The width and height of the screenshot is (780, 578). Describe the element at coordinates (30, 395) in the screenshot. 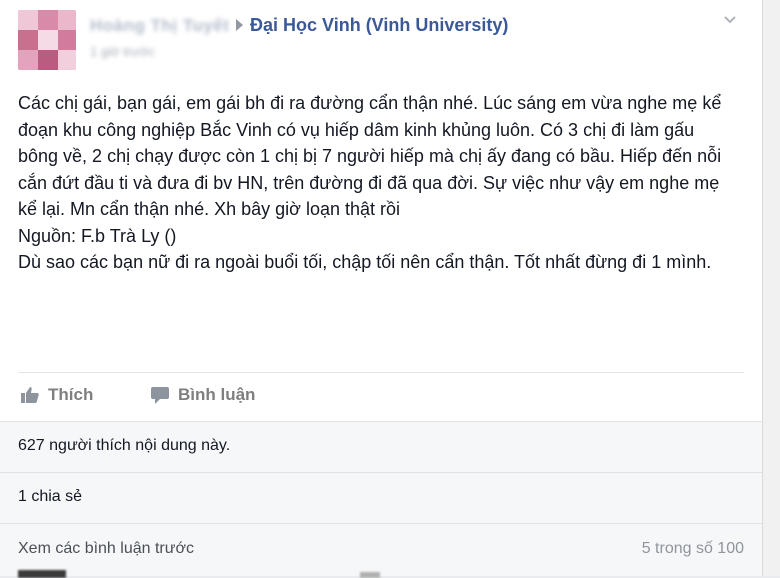

I see `thumbs-up-icon` at that location.